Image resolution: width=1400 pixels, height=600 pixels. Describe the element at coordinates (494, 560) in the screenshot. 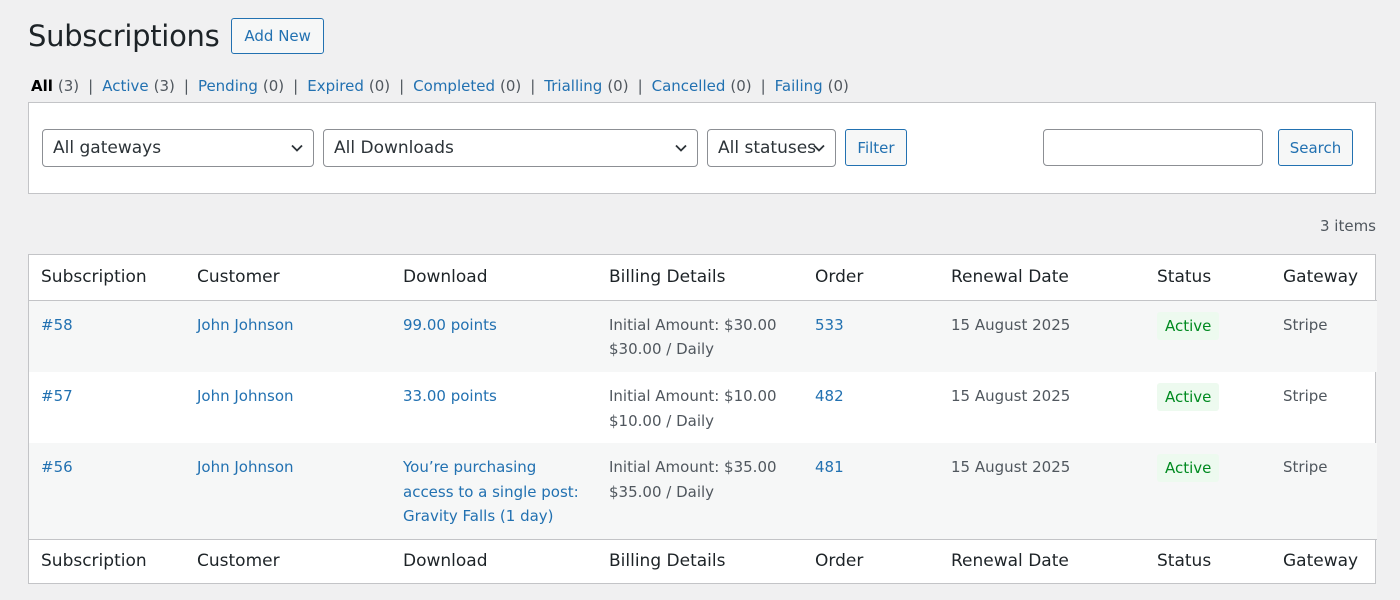

I see `column-footer-download: Download` at that location.